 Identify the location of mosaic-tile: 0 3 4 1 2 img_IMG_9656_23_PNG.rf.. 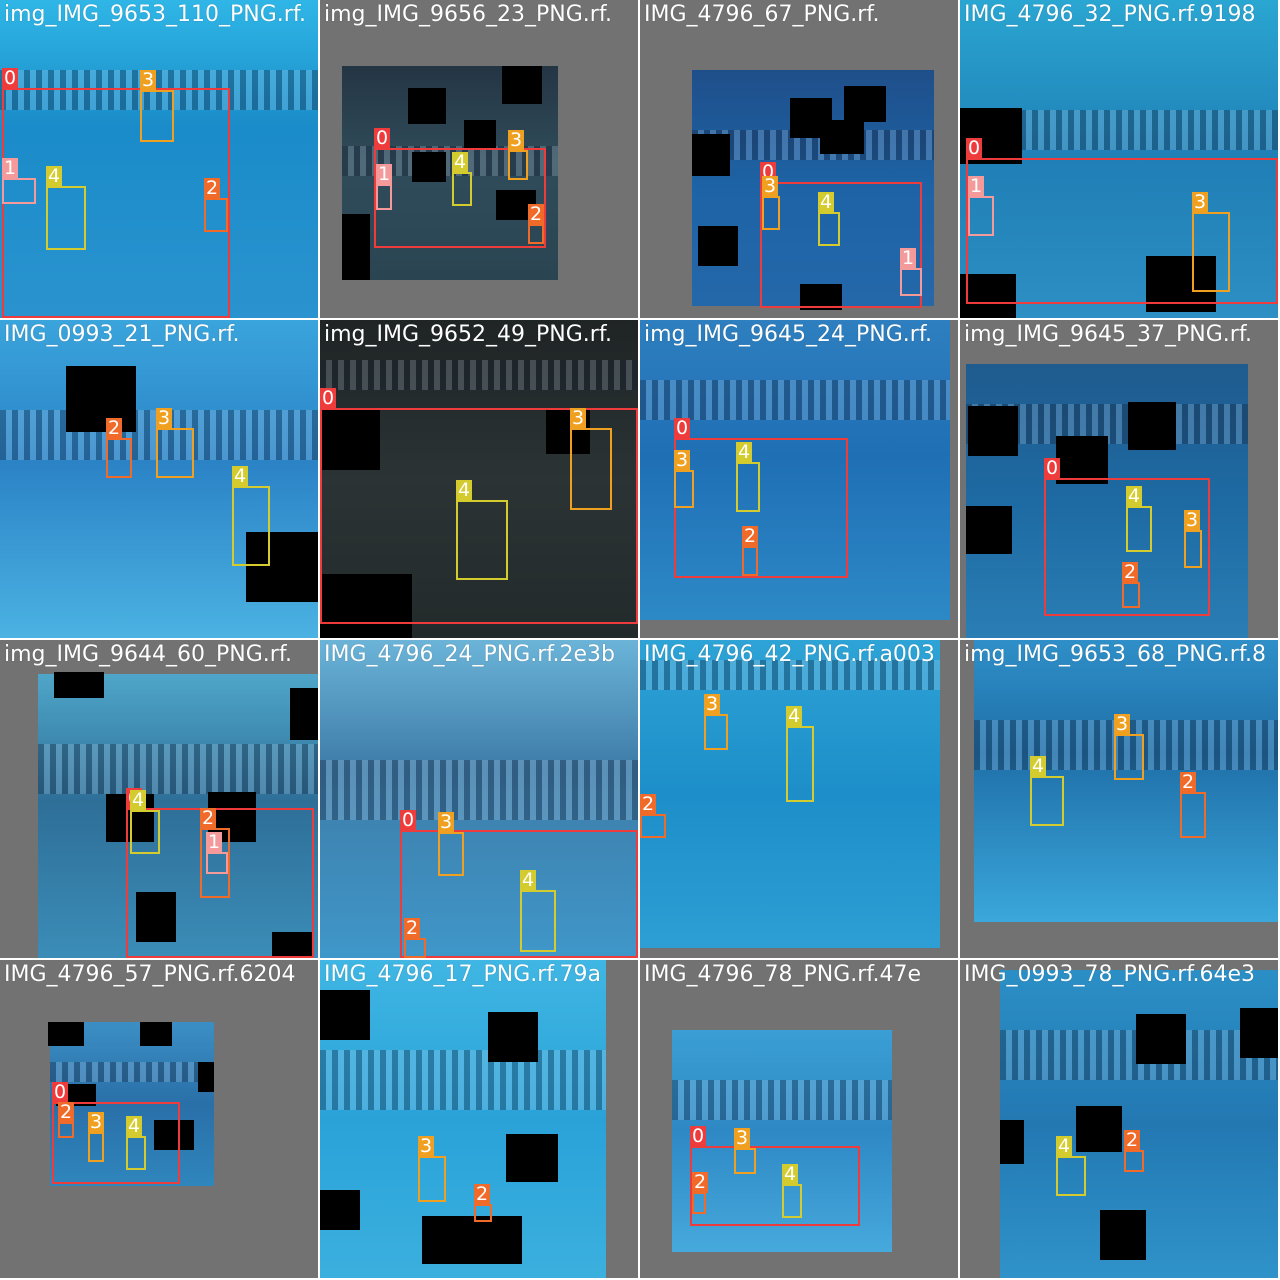
(479, 159).